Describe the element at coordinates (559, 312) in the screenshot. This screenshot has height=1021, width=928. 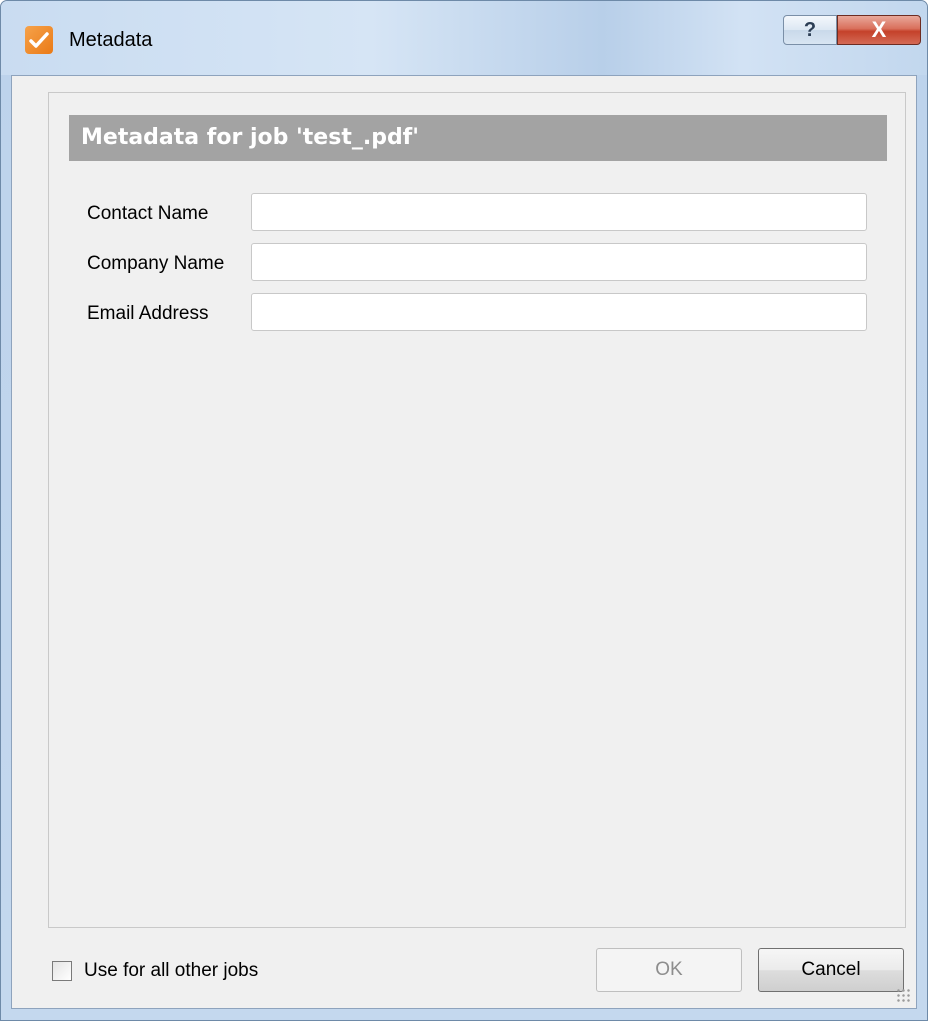
I see `email-address-input` at that location.